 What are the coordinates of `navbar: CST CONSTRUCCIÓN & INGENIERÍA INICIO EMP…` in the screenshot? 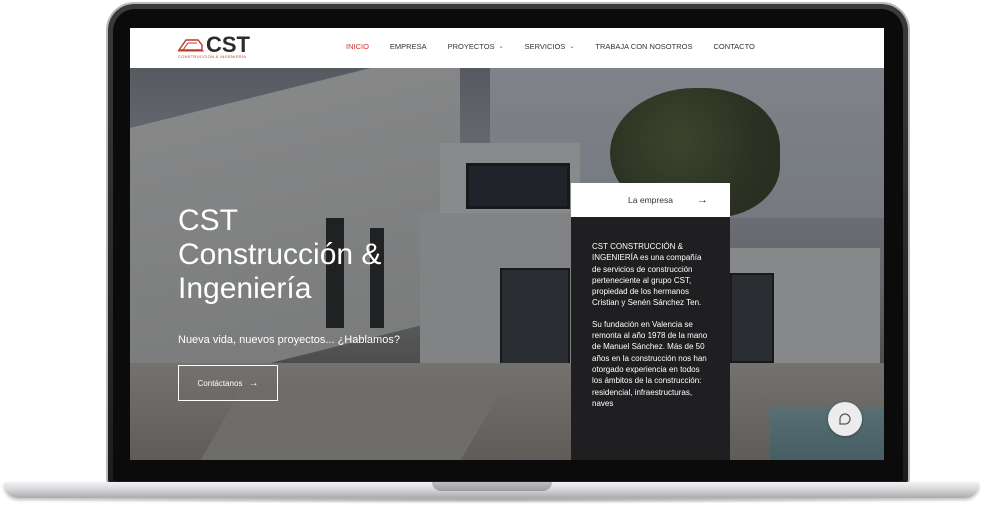 It's located at (507, 48).